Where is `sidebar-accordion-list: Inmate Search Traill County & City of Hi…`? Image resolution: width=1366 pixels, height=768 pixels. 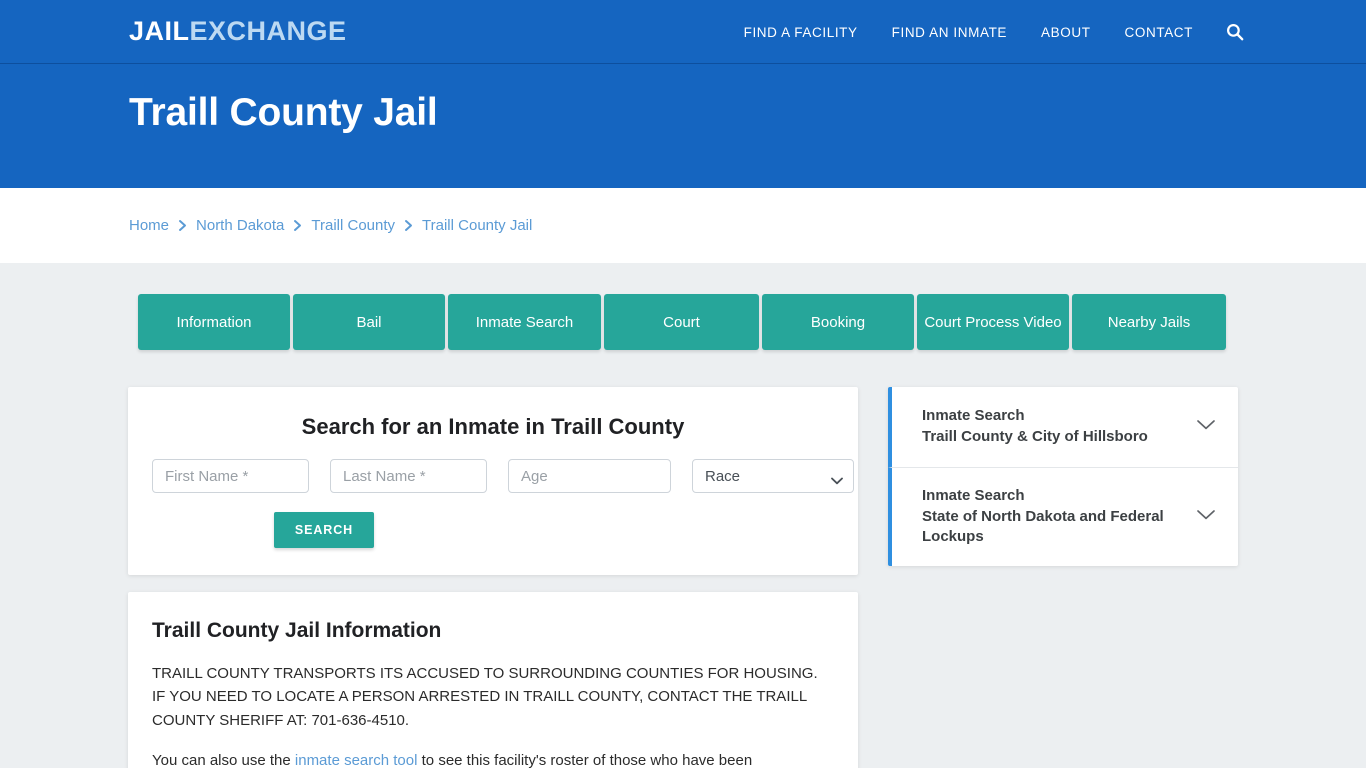 sidebar-accordion-list: Inmate Search Traill County & City of Hi… is located at coordinates (1063, 477).